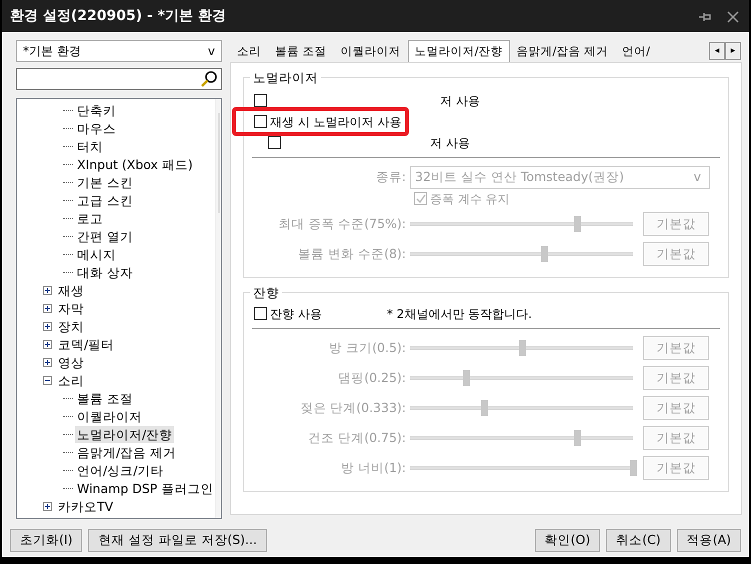 The height and width of the screenshot is (564, 751). What do you see at coordinates (352, 253) in the screenshot?
I see `slider-label: 볼륨 변화 수준(8):` at bounding box center [352, 253].